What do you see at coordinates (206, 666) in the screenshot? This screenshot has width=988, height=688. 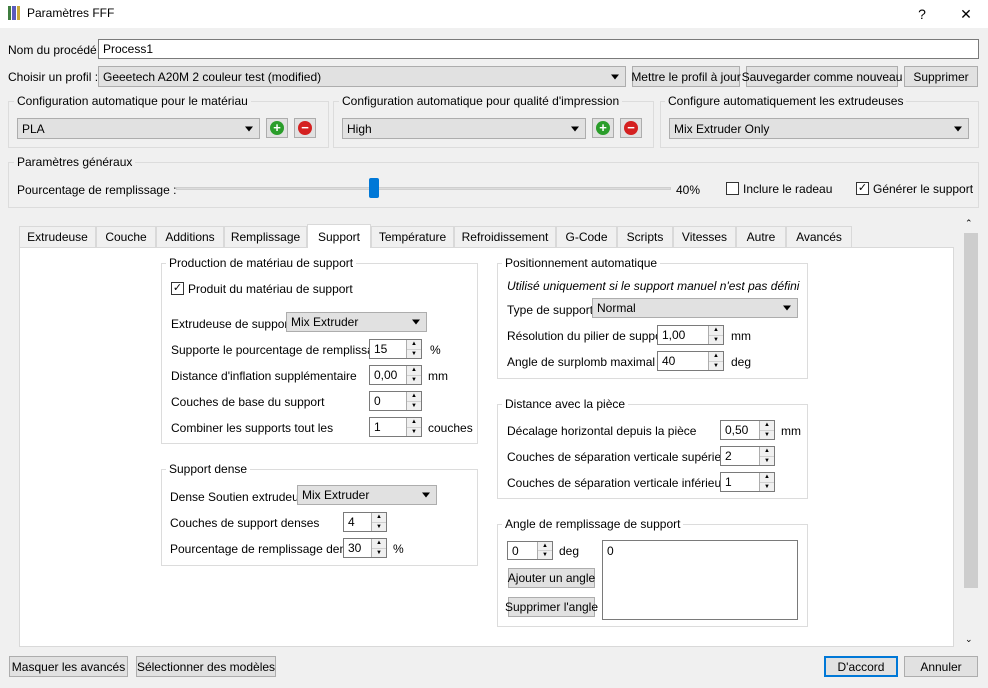 I see `select-models-button: Sélectionner des modèles` at bounding box center [206, 666].